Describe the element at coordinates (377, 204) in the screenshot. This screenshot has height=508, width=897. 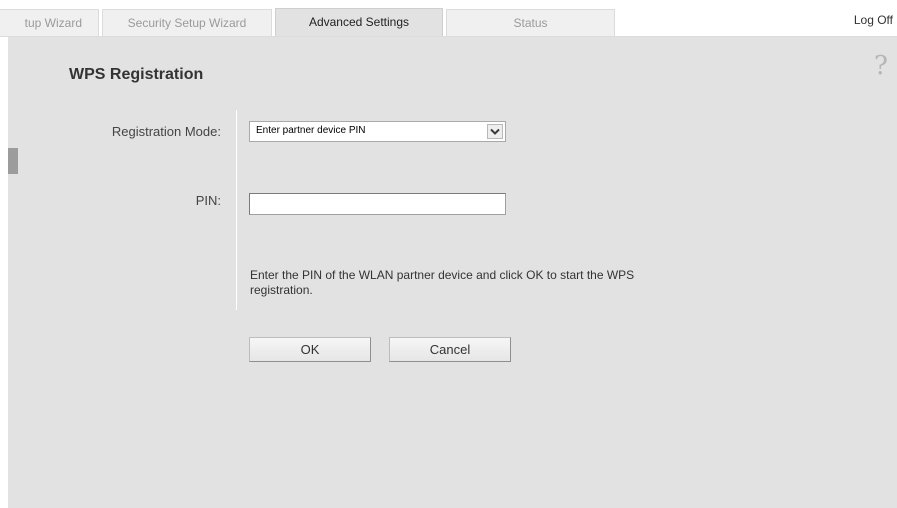
I see `pin-input` at that location.